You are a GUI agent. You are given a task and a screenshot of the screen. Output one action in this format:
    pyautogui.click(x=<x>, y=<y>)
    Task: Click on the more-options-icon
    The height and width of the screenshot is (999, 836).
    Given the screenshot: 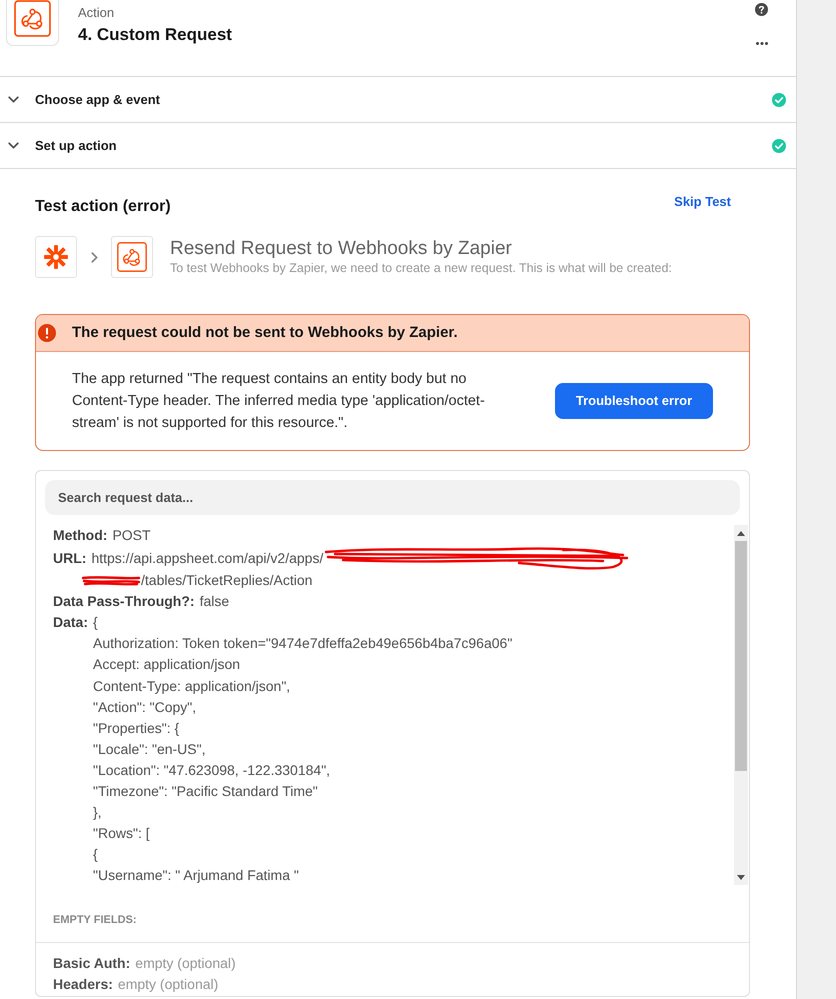 What is the action you would take?
    pyautogui.click(x=762, y=43)
    